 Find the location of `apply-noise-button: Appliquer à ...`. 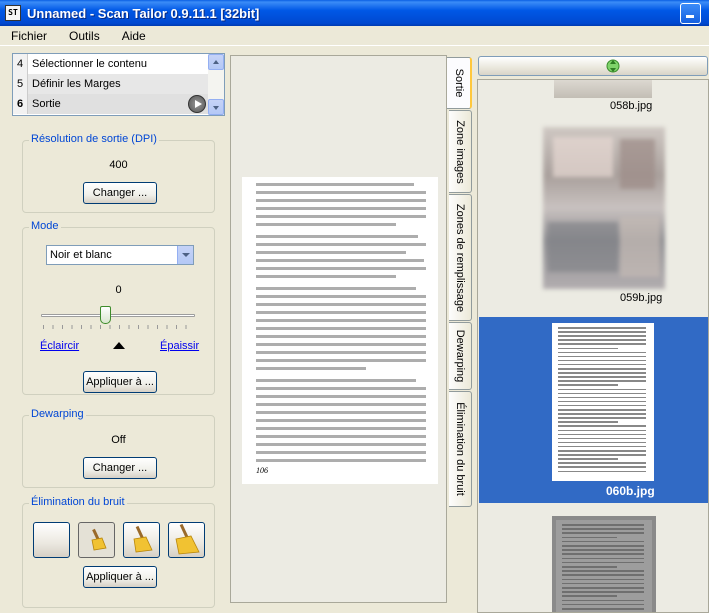

apply-noise-button: Appliquer à ... is located at coordinates (120, 577).